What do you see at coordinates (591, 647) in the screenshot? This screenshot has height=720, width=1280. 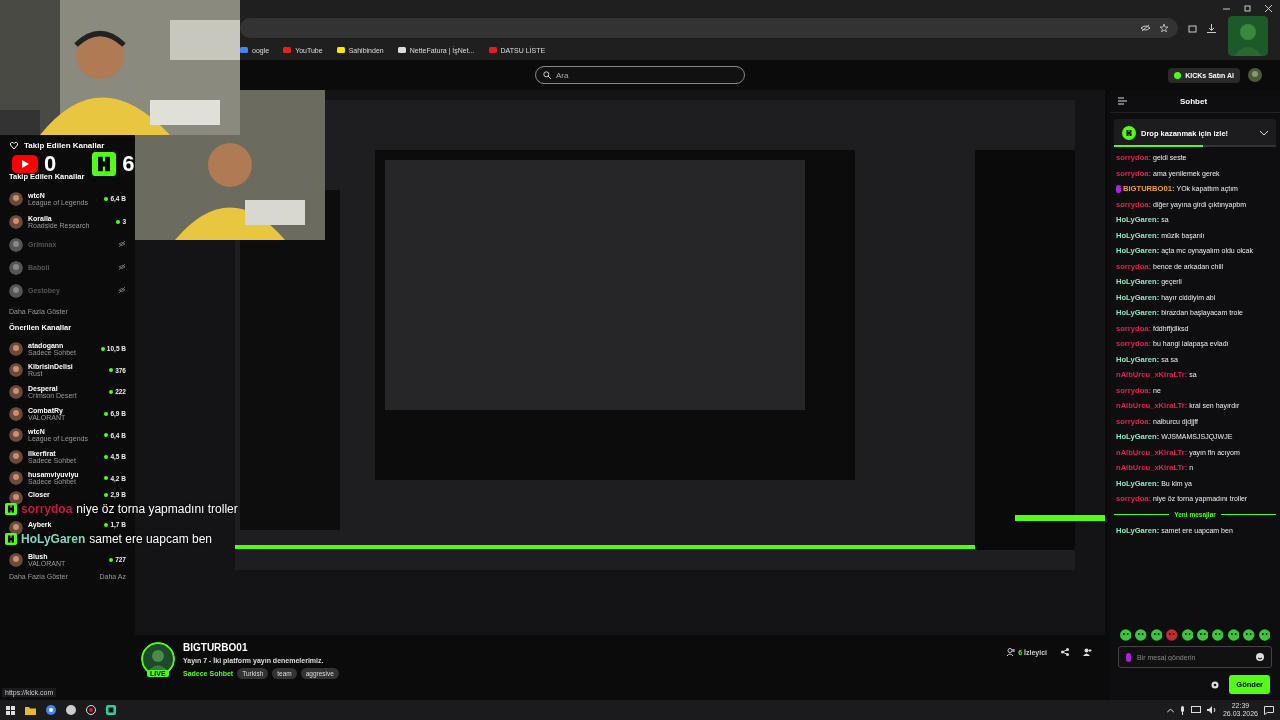 I see `streamer-name: BIGTURBO01` at bounding box center [591, 647].